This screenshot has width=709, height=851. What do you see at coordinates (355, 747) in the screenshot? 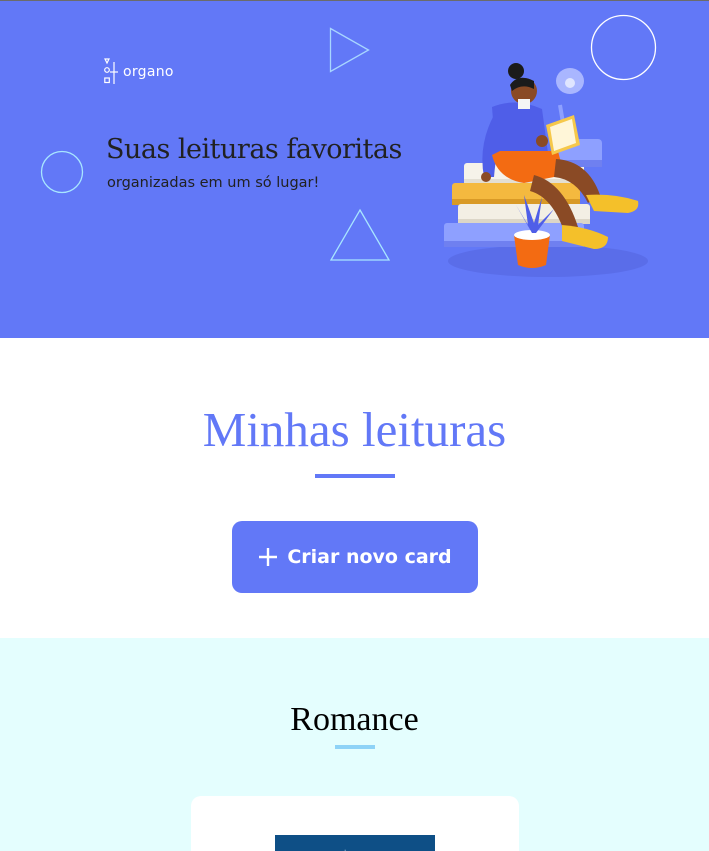
I see `category-title-underline` at bounding box center [355, 747].